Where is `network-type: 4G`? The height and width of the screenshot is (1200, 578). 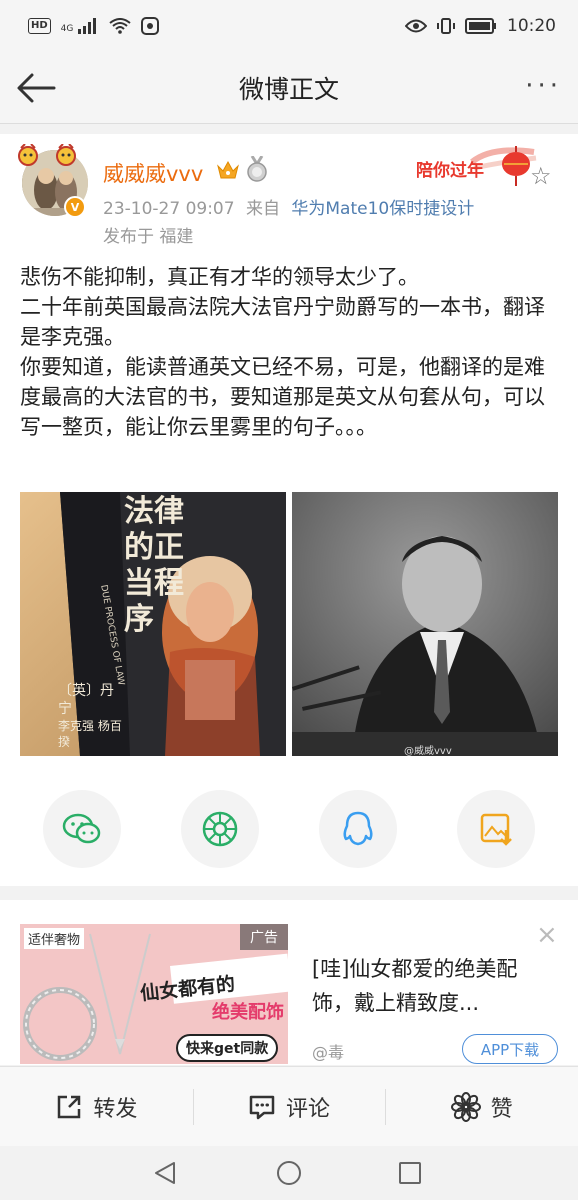 network-type: 4G is located at coordinates (67, 29).